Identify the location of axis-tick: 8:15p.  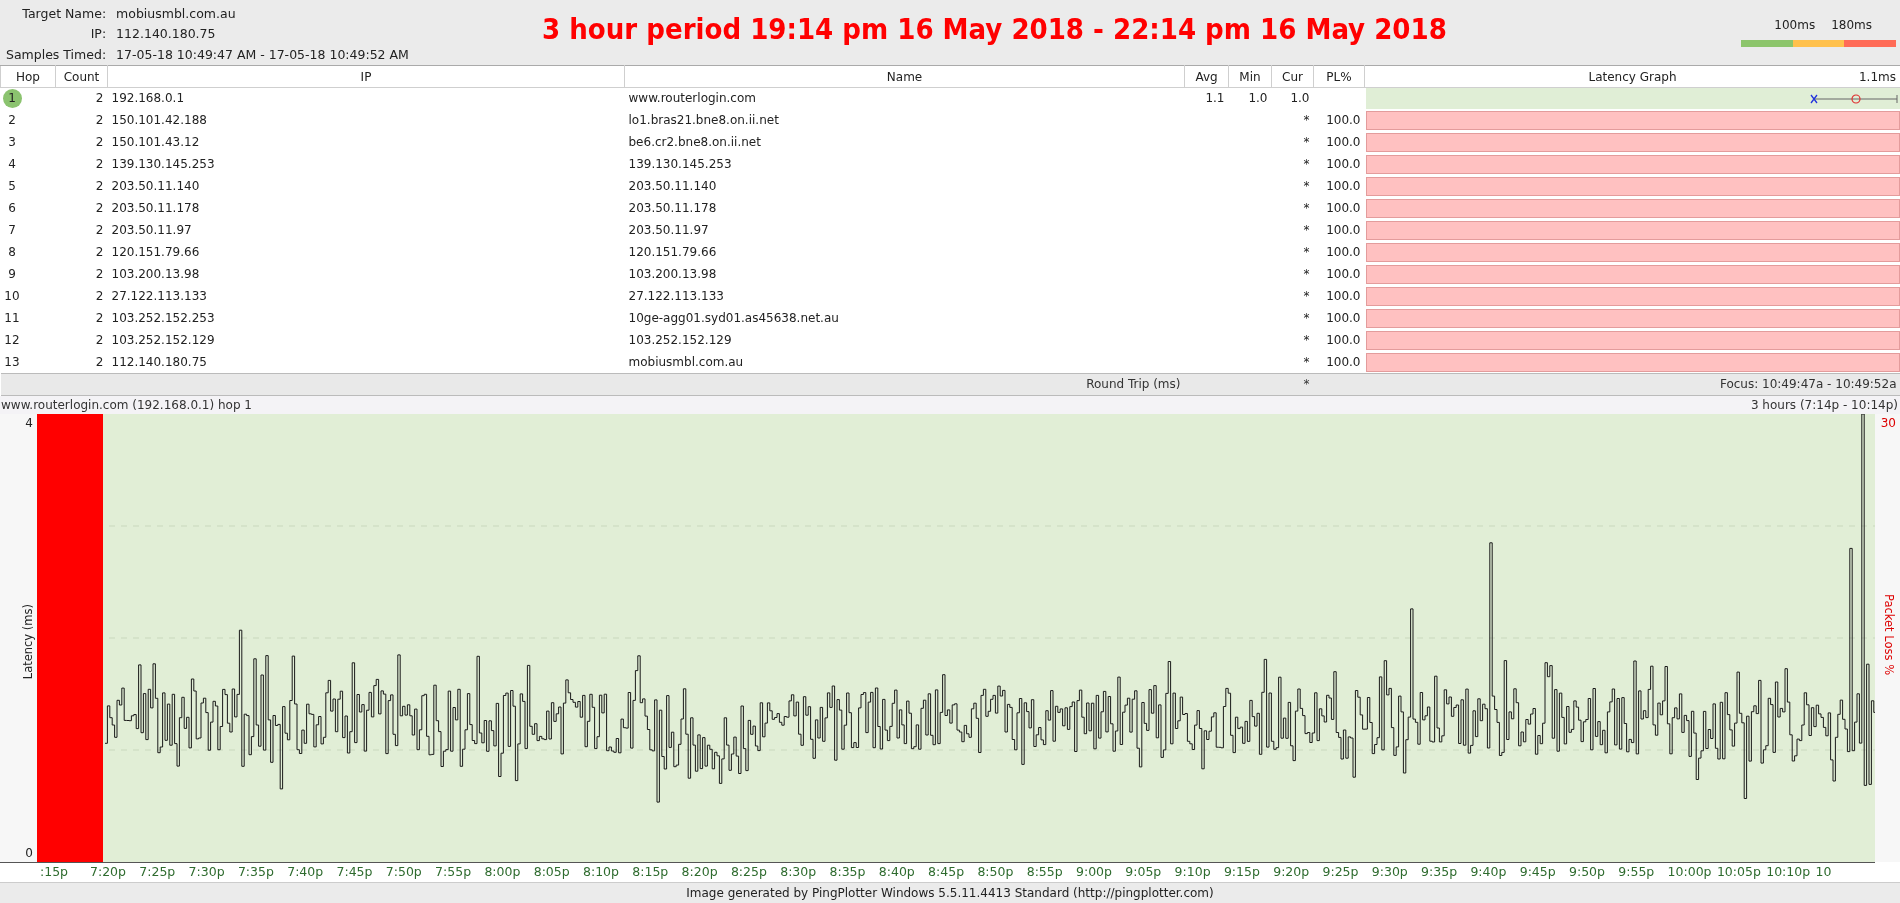
(650, 872).